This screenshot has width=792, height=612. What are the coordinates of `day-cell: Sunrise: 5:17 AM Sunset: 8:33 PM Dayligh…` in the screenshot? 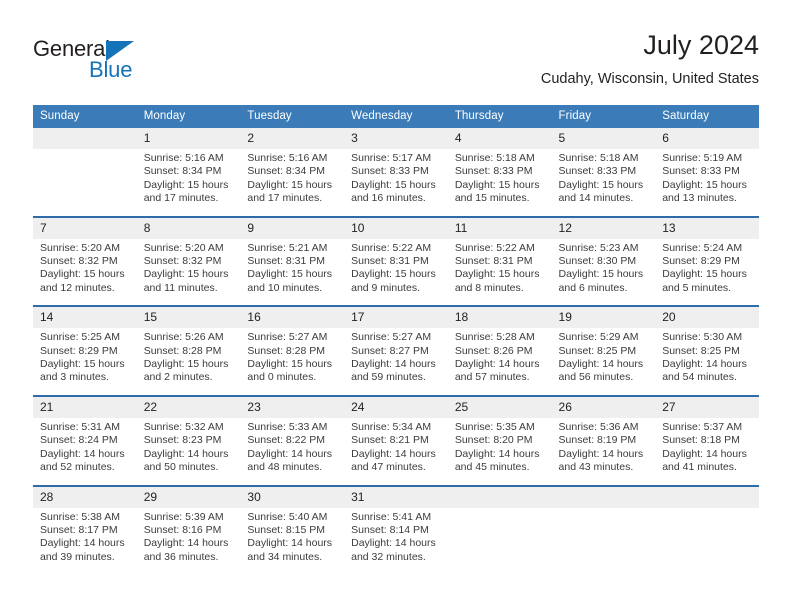 It's located at (396, 183).